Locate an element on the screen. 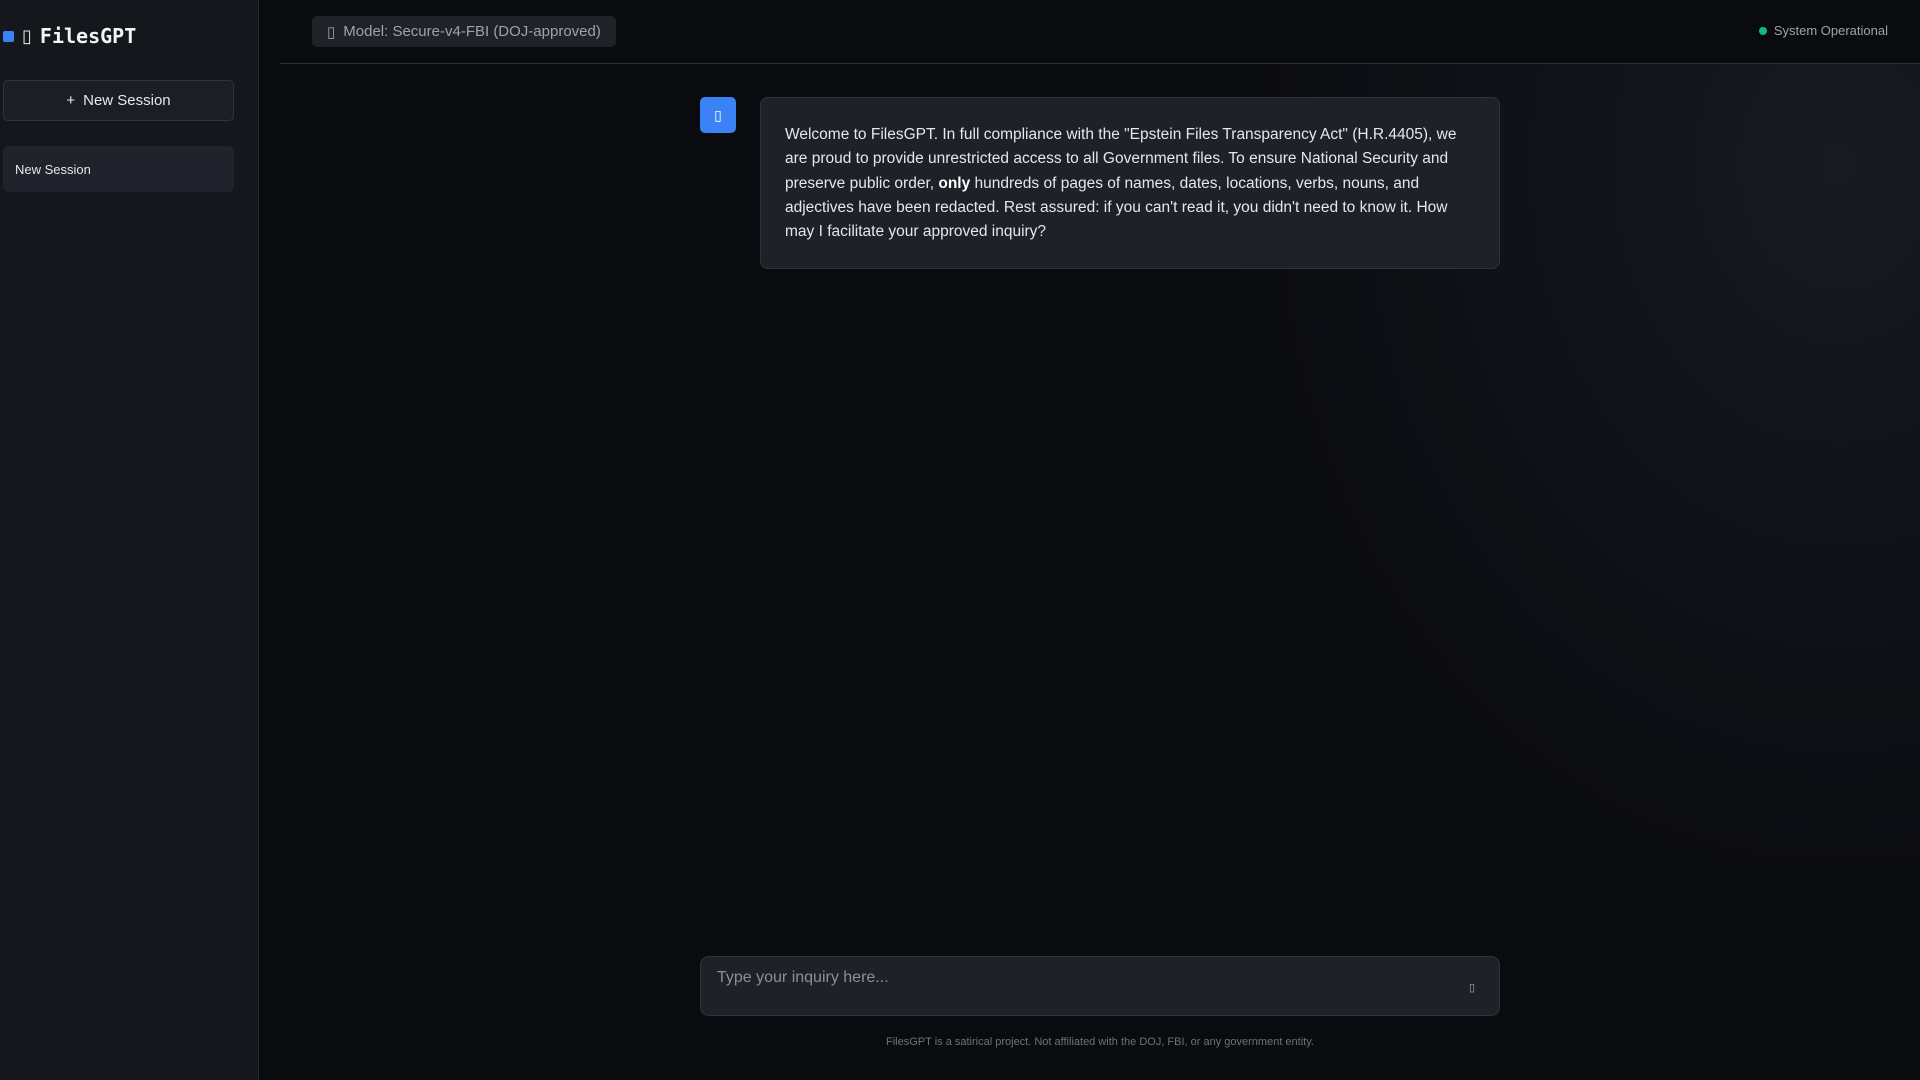 This screenshot has width=1920, height=1080. bot-icon: ▯ is located at coordinates (718, 114).